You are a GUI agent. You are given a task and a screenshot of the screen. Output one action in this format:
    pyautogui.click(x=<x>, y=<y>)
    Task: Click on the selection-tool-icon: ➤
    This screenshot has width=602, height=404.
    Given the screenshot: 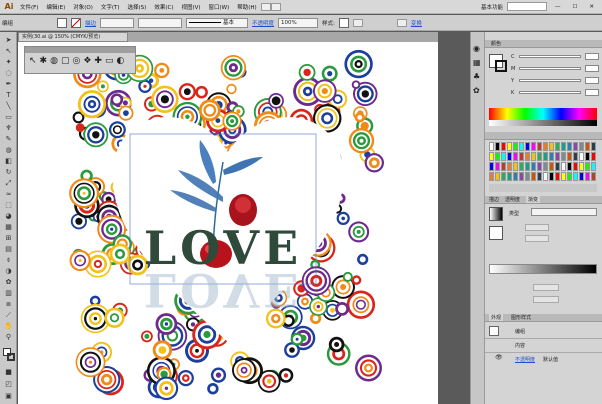 What is the action you would take?
    pyautogui.click(x=8, y=40)
    